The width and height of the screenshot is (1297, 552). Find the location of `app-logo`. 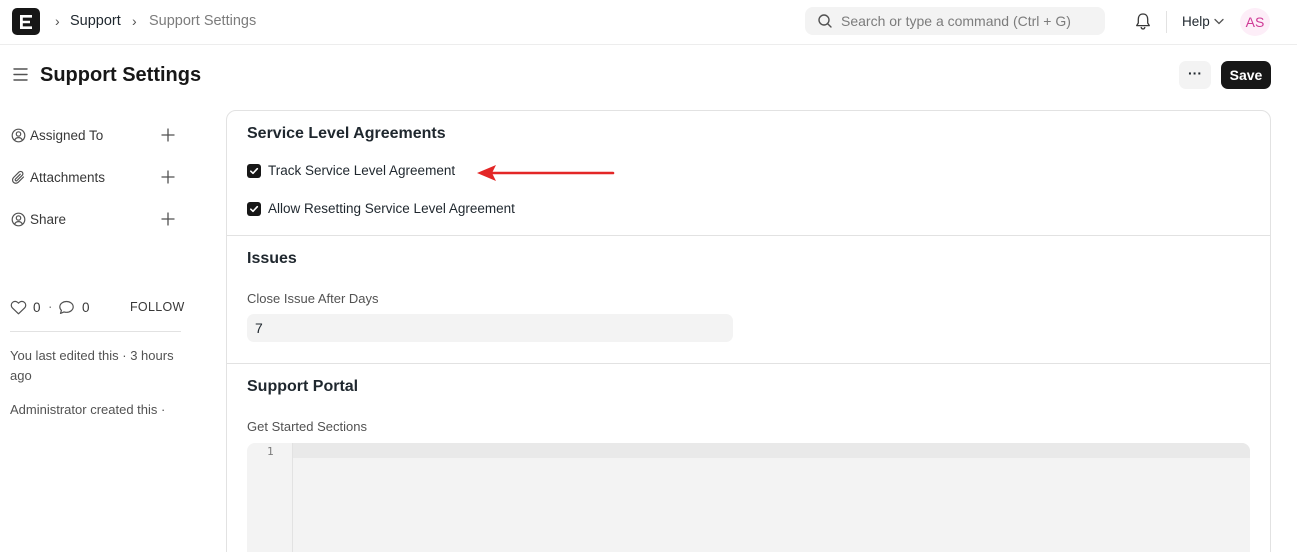

app-logo is located at coordinates (26, 21).